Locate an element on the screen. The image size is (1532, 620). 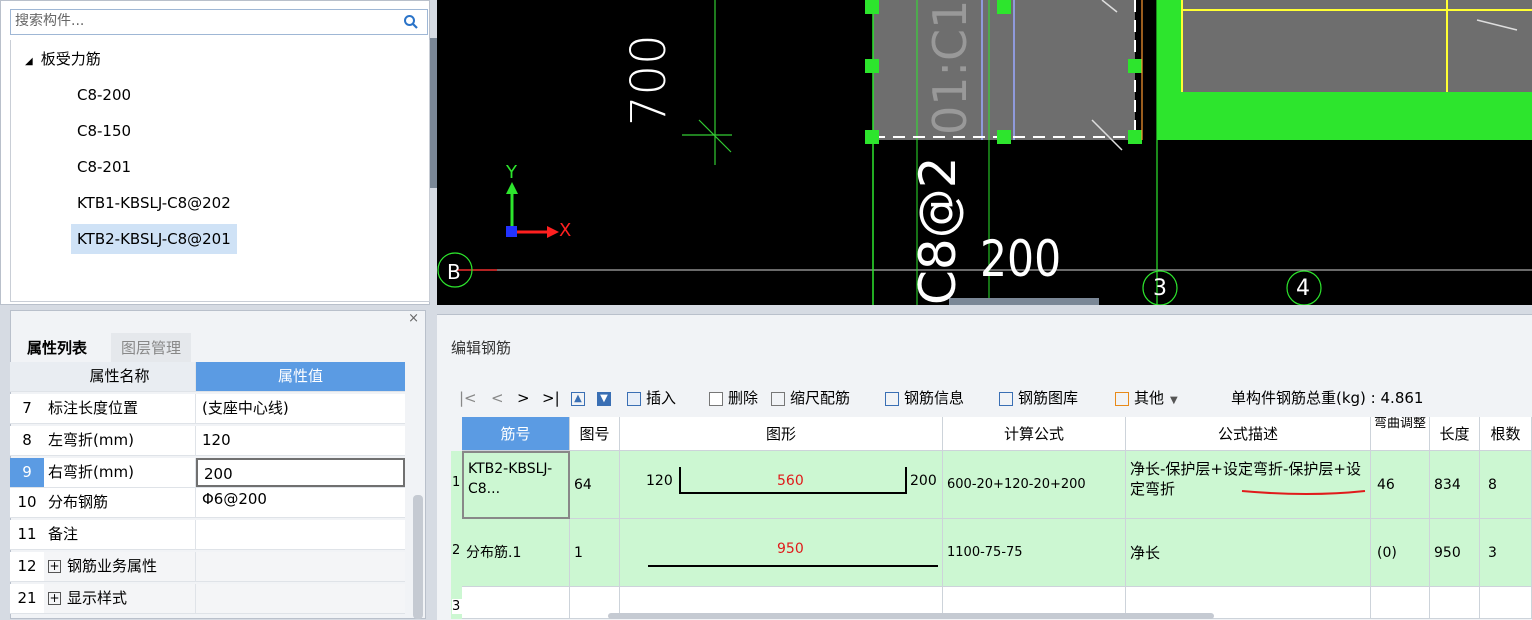
last-button: >| is located at coordinates (551, 398).